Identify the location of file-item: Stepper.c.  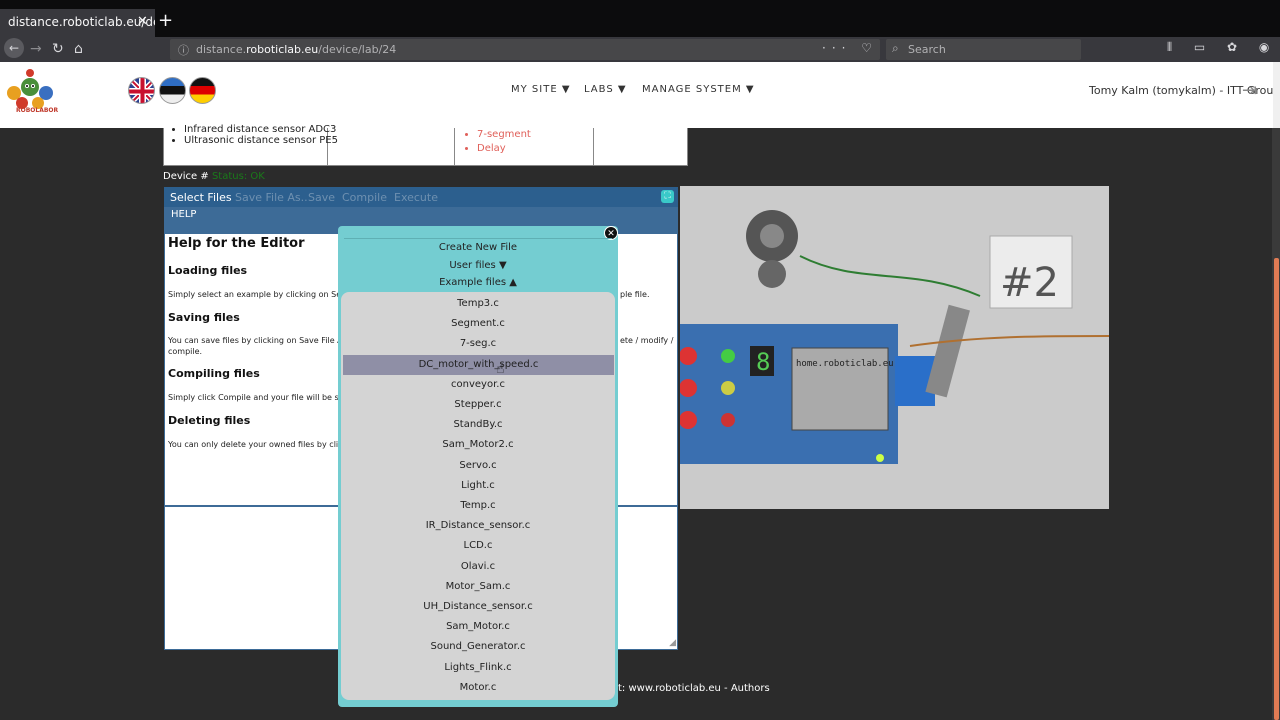
(478, 405).